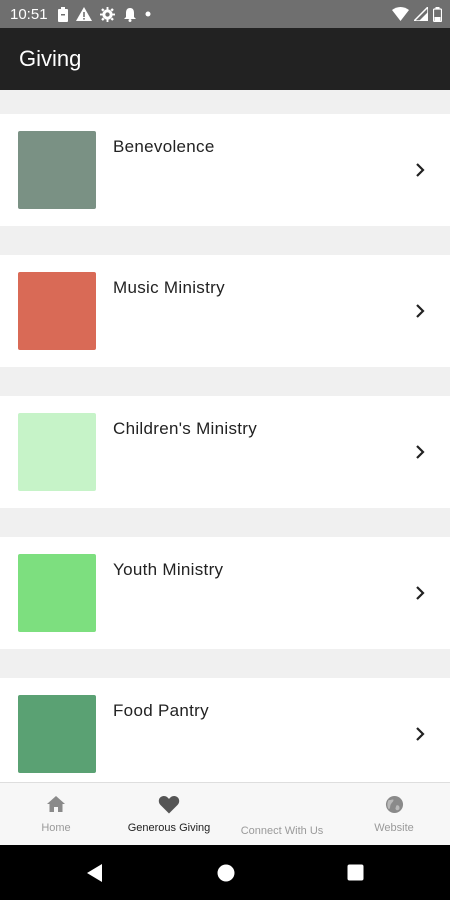  Describe the element at coordinates (169, 828) in the screenshot. I see `nav-label: Generous Giving` at that location.